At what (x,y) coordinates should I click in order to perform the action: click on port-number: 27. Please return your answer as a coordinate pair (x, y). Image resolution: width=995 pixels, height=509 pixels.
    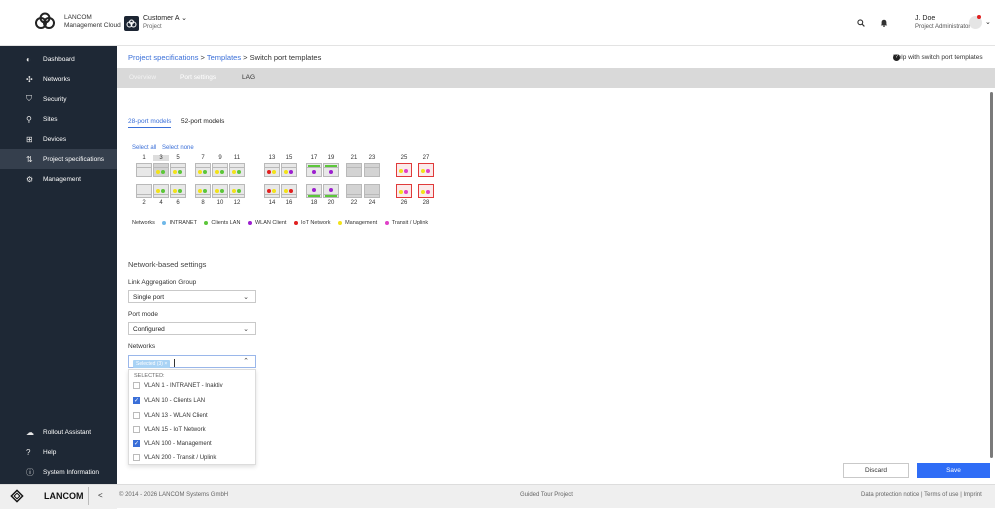
    Looking at the image, I should click on (426, 158).